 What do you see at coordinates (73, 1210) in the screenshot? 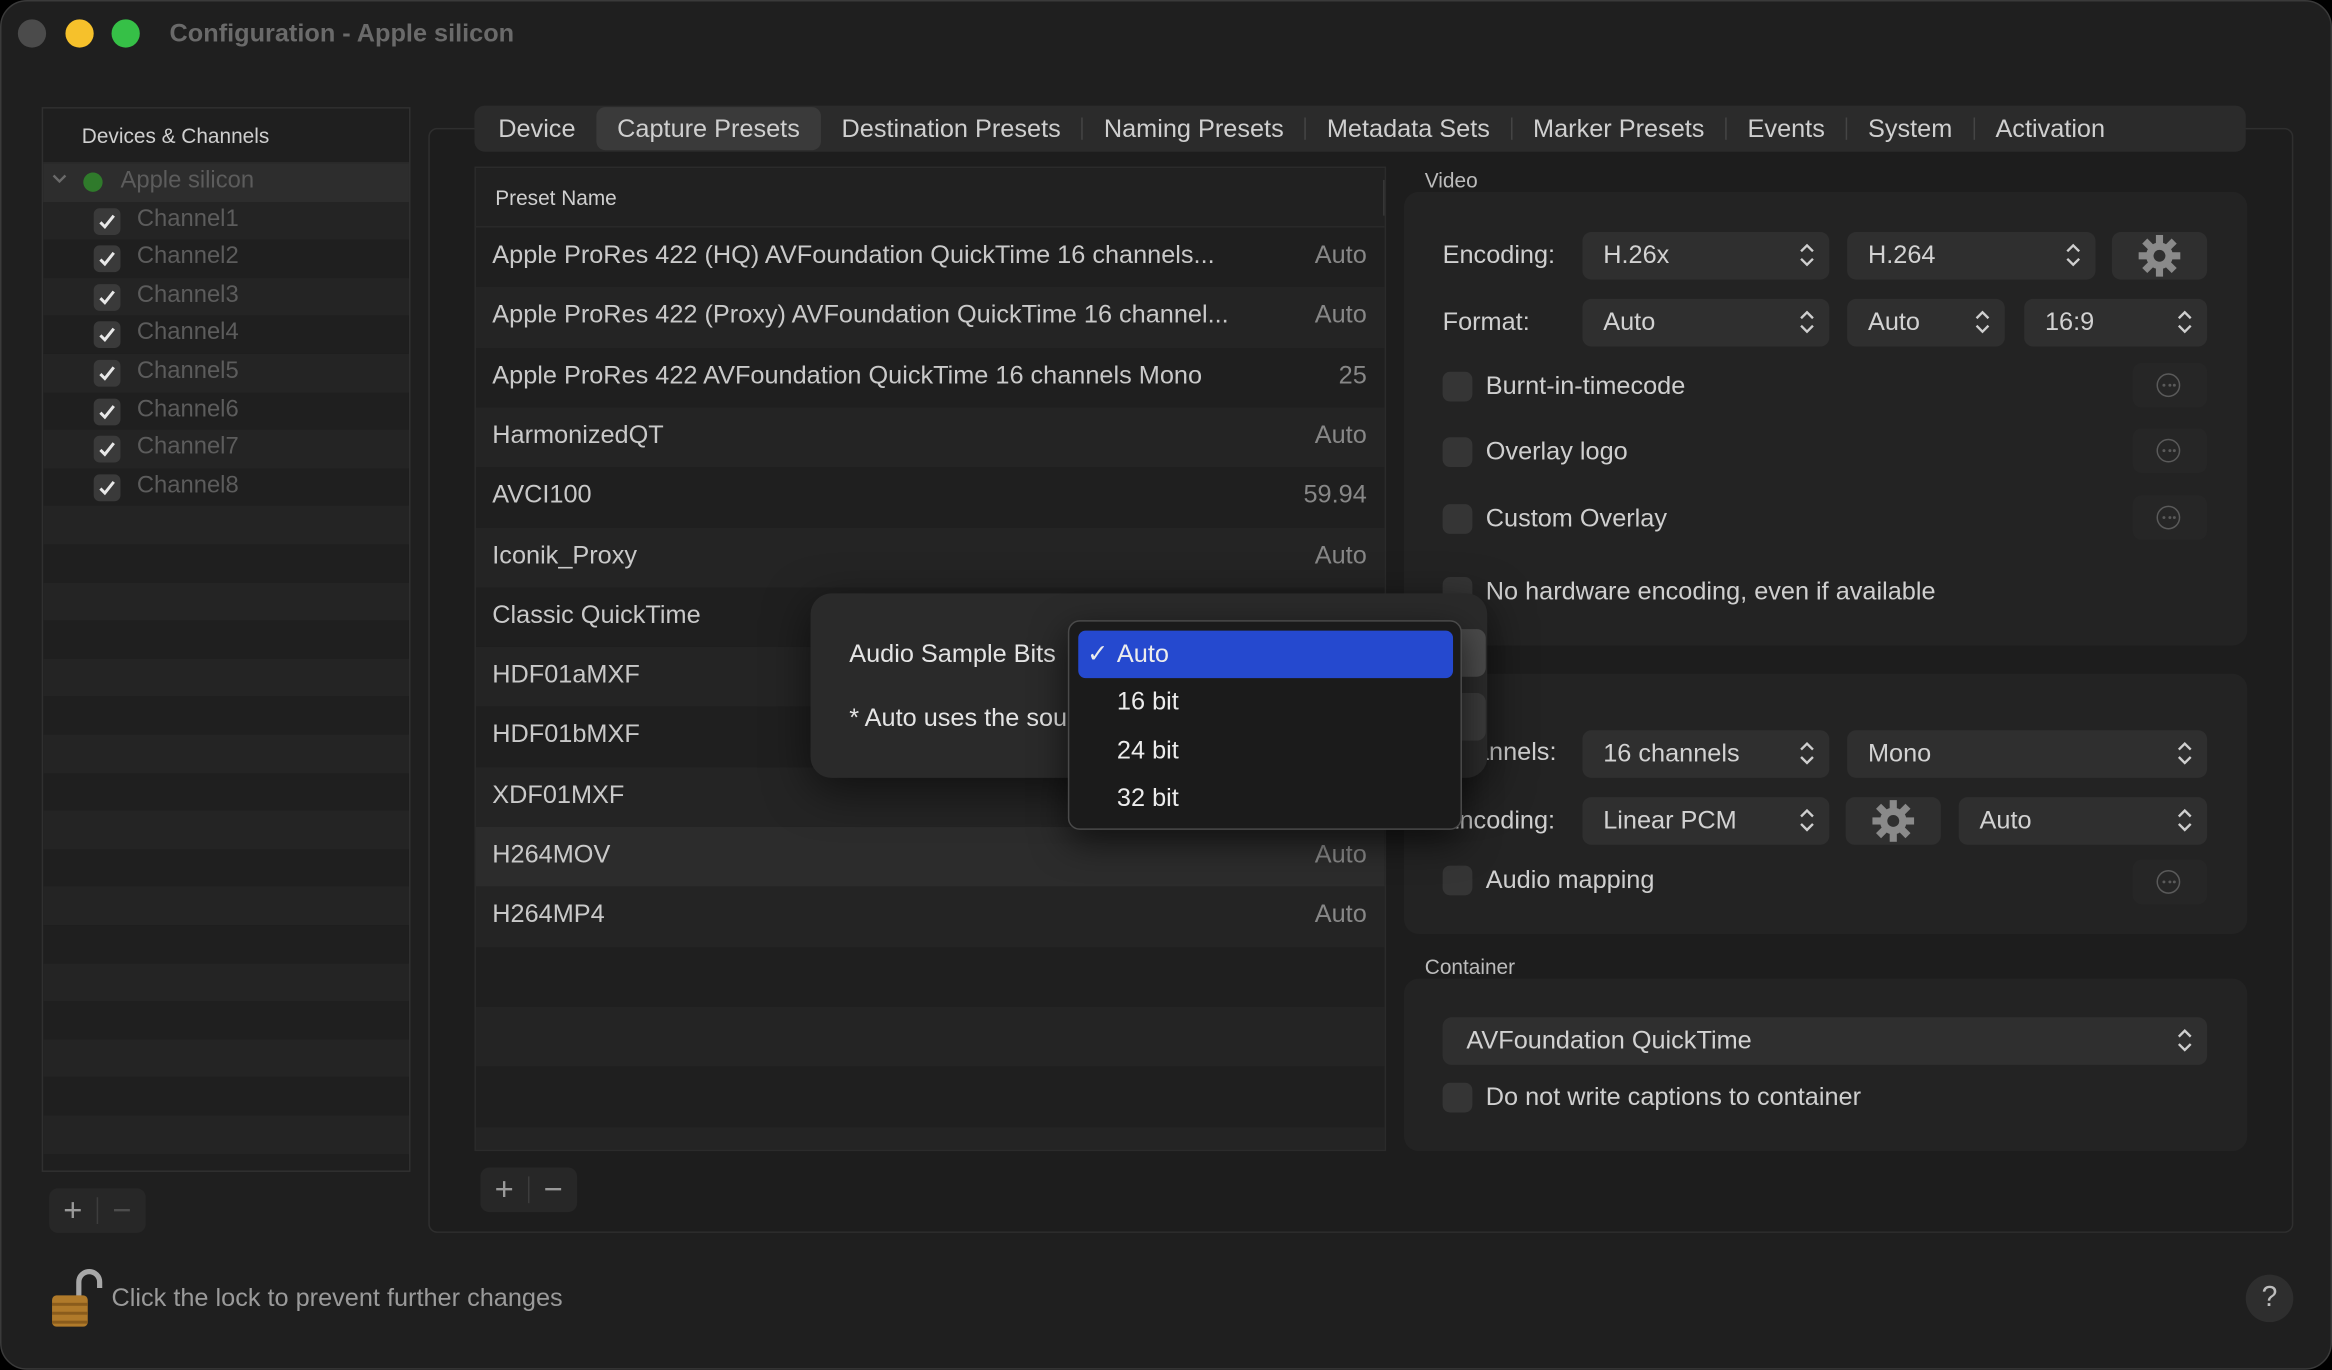
I see `add-channel-button: +` at bounding box center [73, 1210].